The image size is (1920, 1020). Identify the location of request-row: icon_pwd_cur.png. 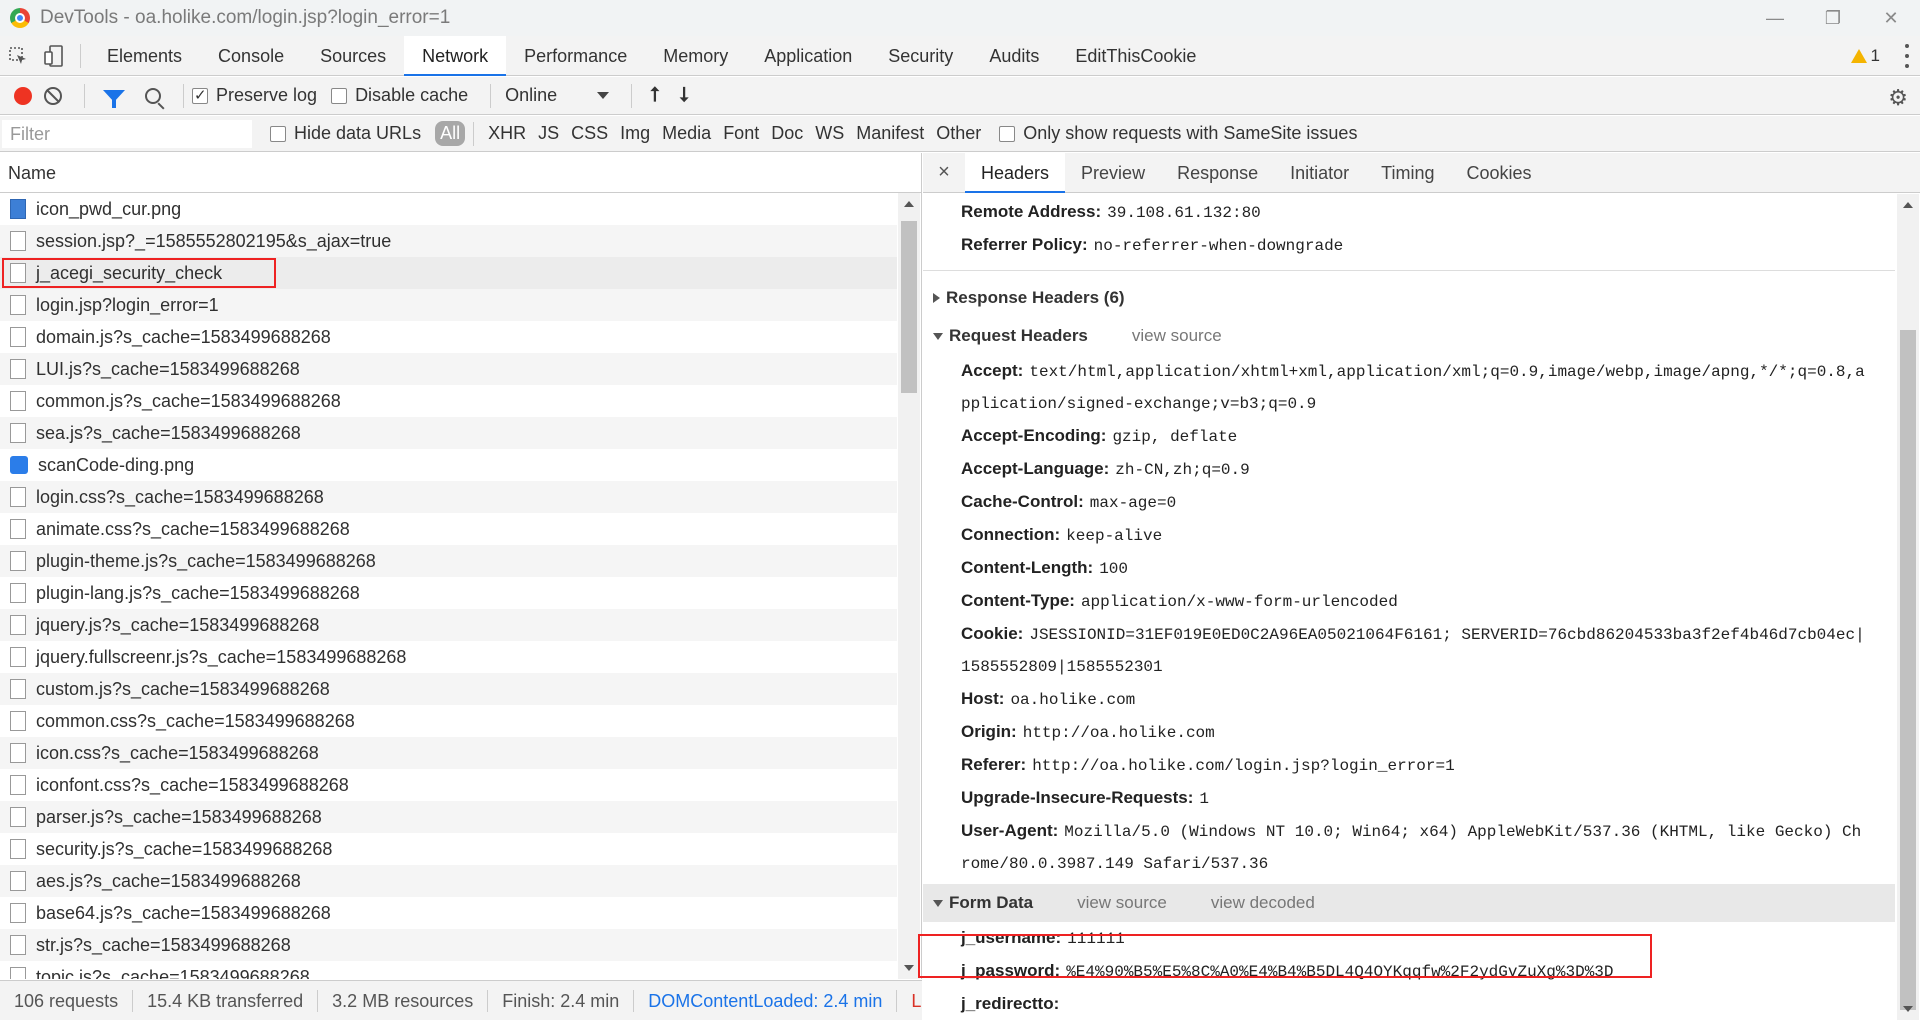
(448, 209).